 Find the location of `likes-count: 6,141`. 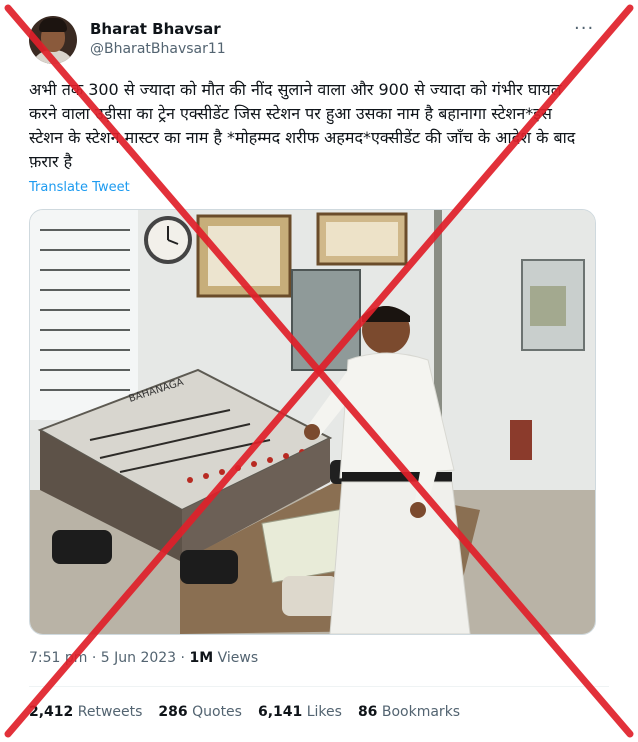

likes-count: 6,141 is located at coordinates (280, 712).